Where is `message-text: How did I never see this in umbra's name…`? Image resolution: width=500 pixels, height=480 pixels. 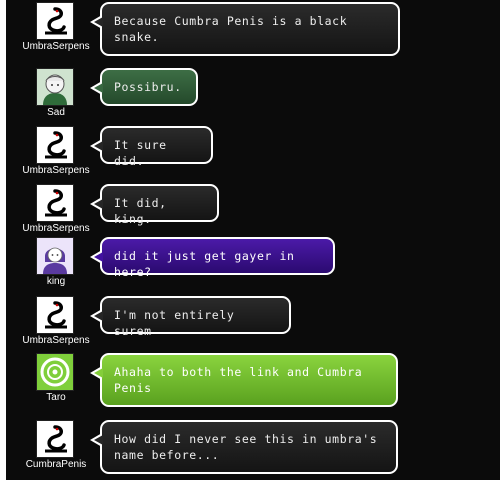
message-text: How did I never see this in umbra's name… is located at coordinates (246, 447).